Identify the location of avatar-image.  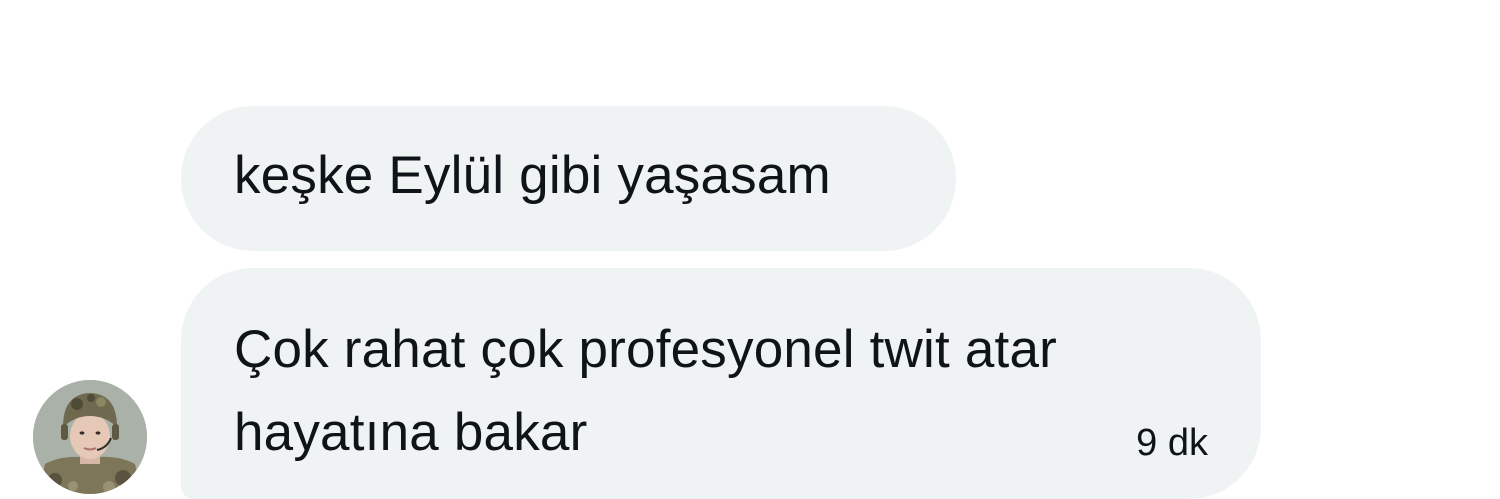
(90, 437).